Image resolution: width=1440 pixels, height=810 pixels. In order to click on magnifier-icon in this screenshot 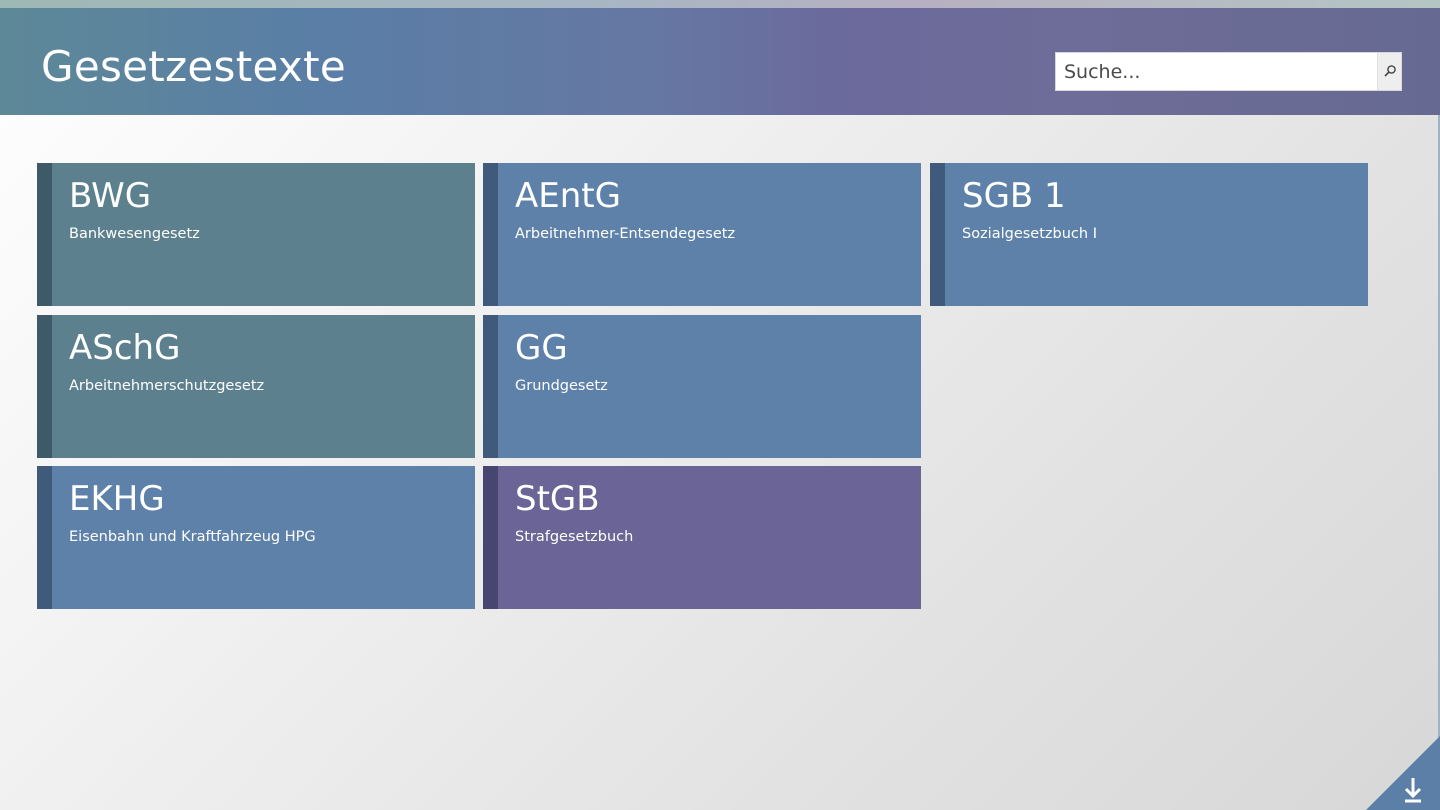, I will do `click(1390, 71)`.